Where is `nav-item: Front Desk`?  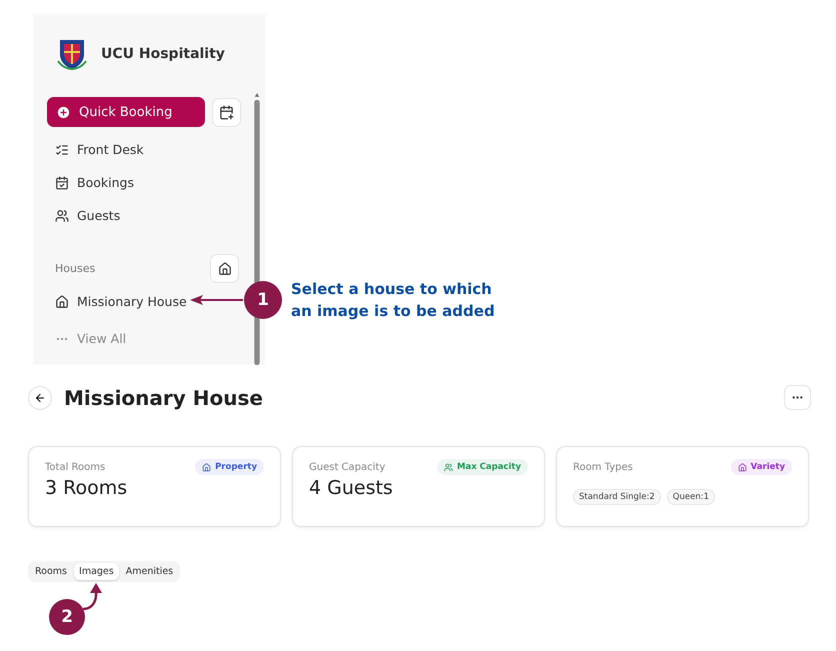 nav-item: Front Desk is located at coordinates (148, 149).